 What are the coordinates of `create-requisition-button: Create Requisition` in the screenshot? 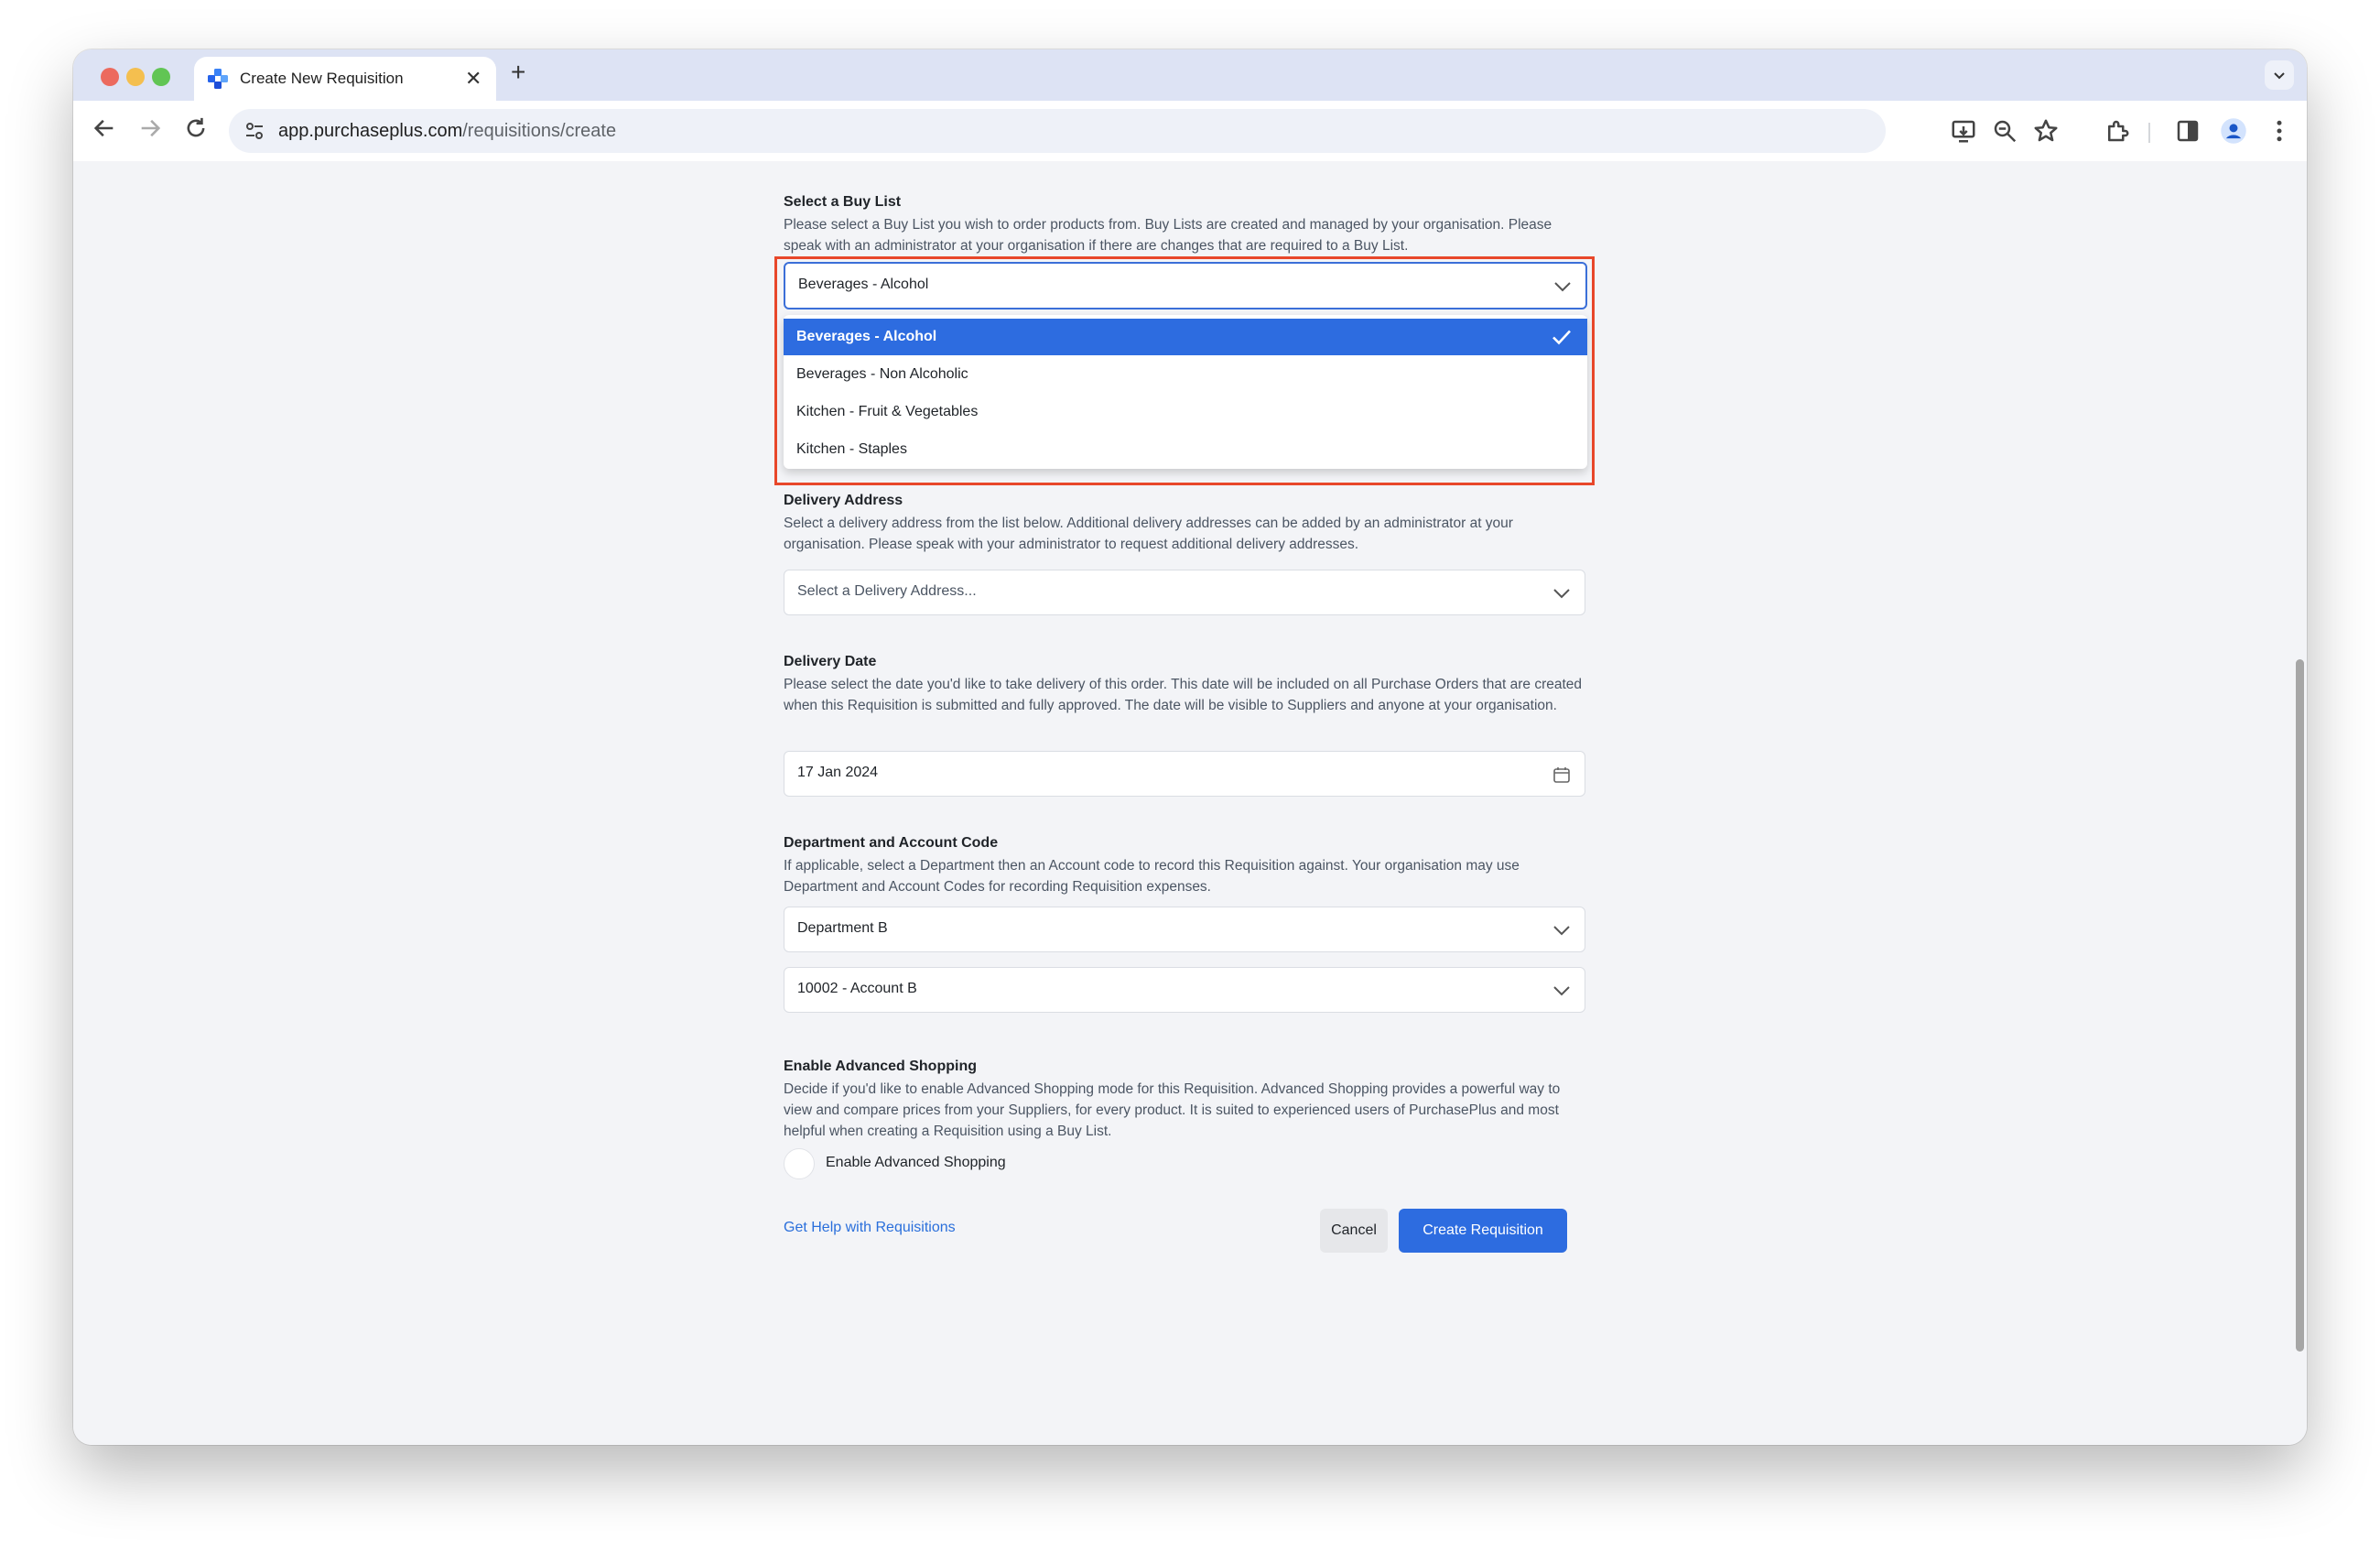 It's located at (1483, 1231).